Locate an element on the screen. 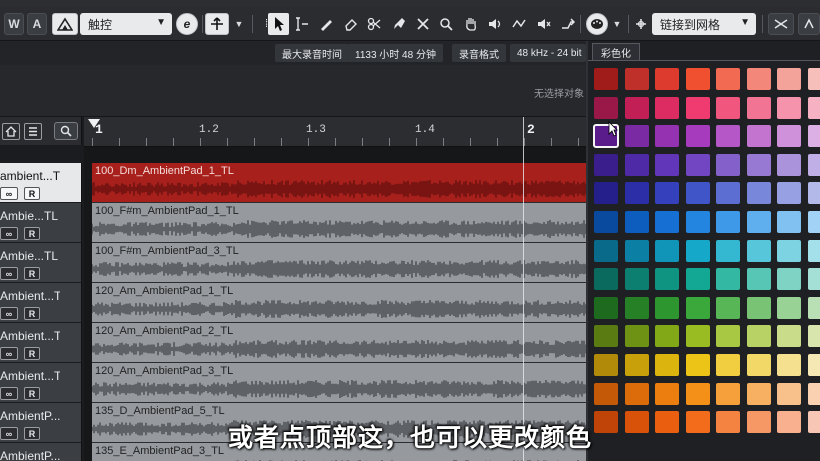  automation-mode-dropdown: 触控 ▼ is located at coordinates (126, 24).